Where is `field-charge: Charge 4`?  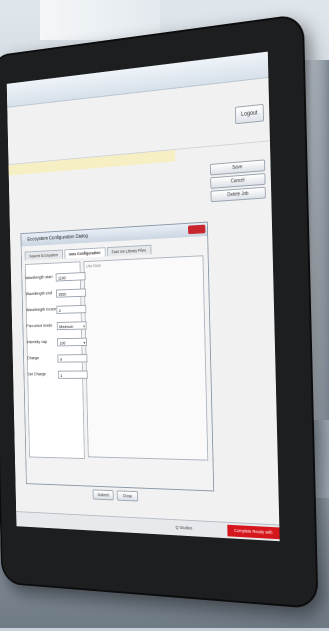 field-charge: Charge 4 is located at coordinates (63, 358).